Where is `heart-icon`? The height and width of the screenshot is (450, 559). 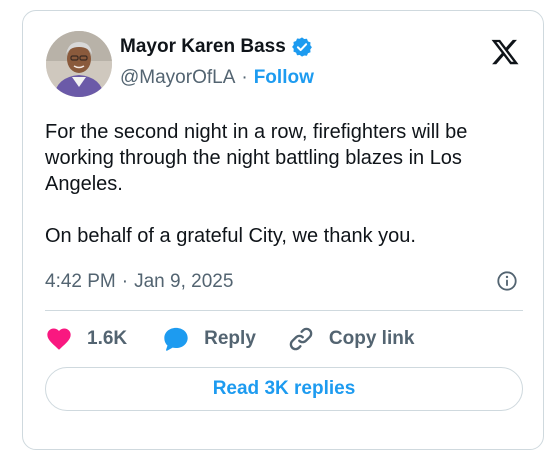 heart-icon is located at coordinates (59, 339).